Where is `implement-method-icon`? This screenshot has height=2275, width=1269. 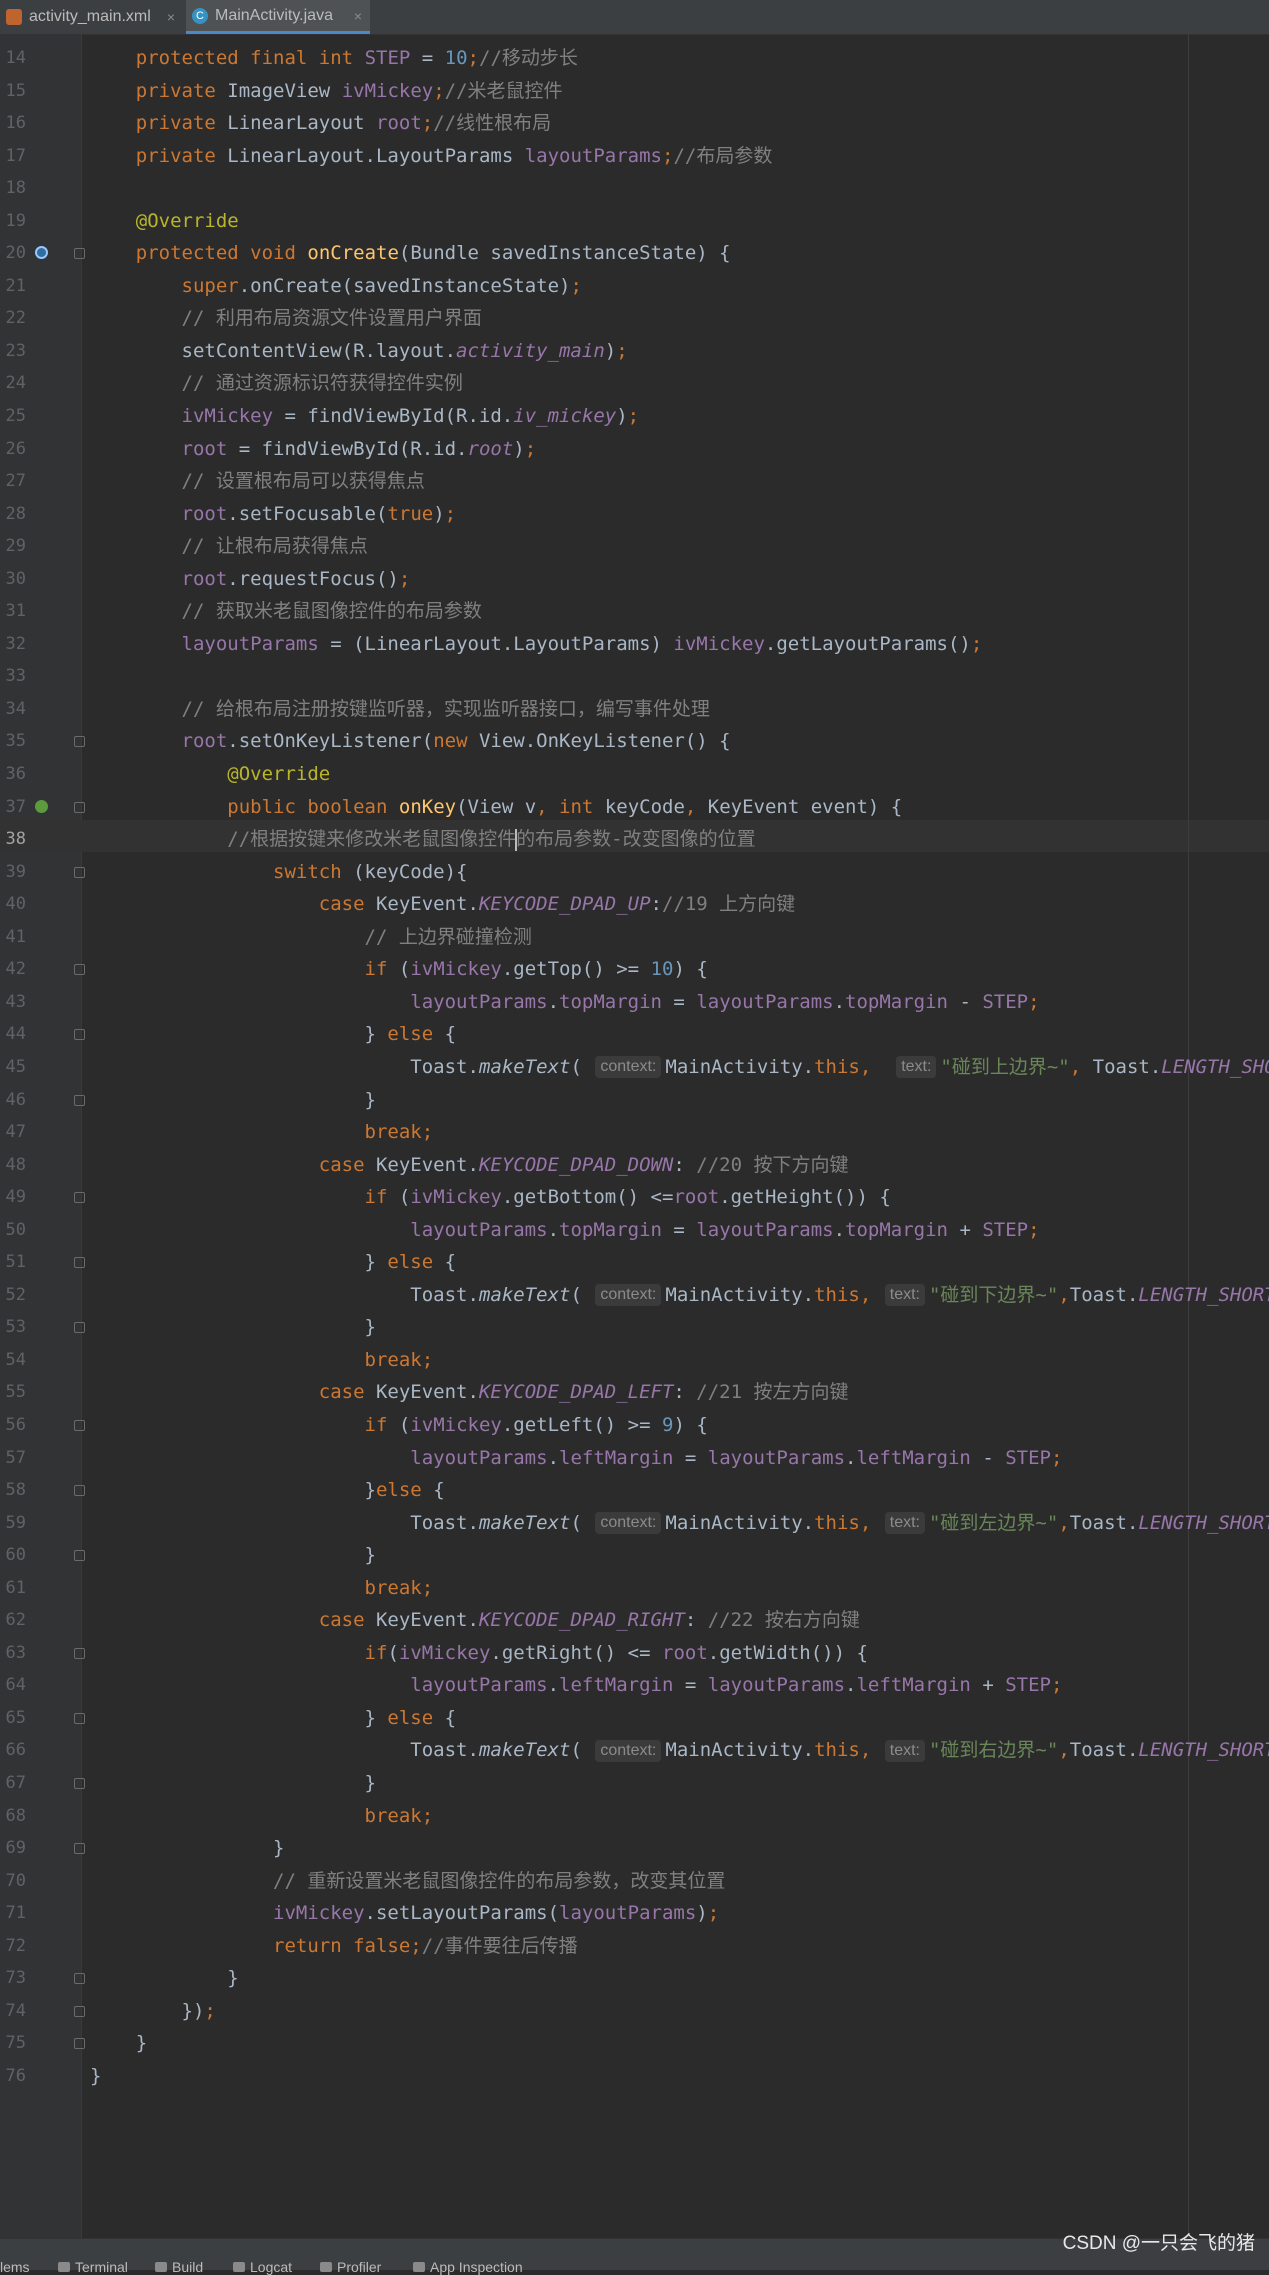 implement-method-icon is located at coordinates (41, 806).